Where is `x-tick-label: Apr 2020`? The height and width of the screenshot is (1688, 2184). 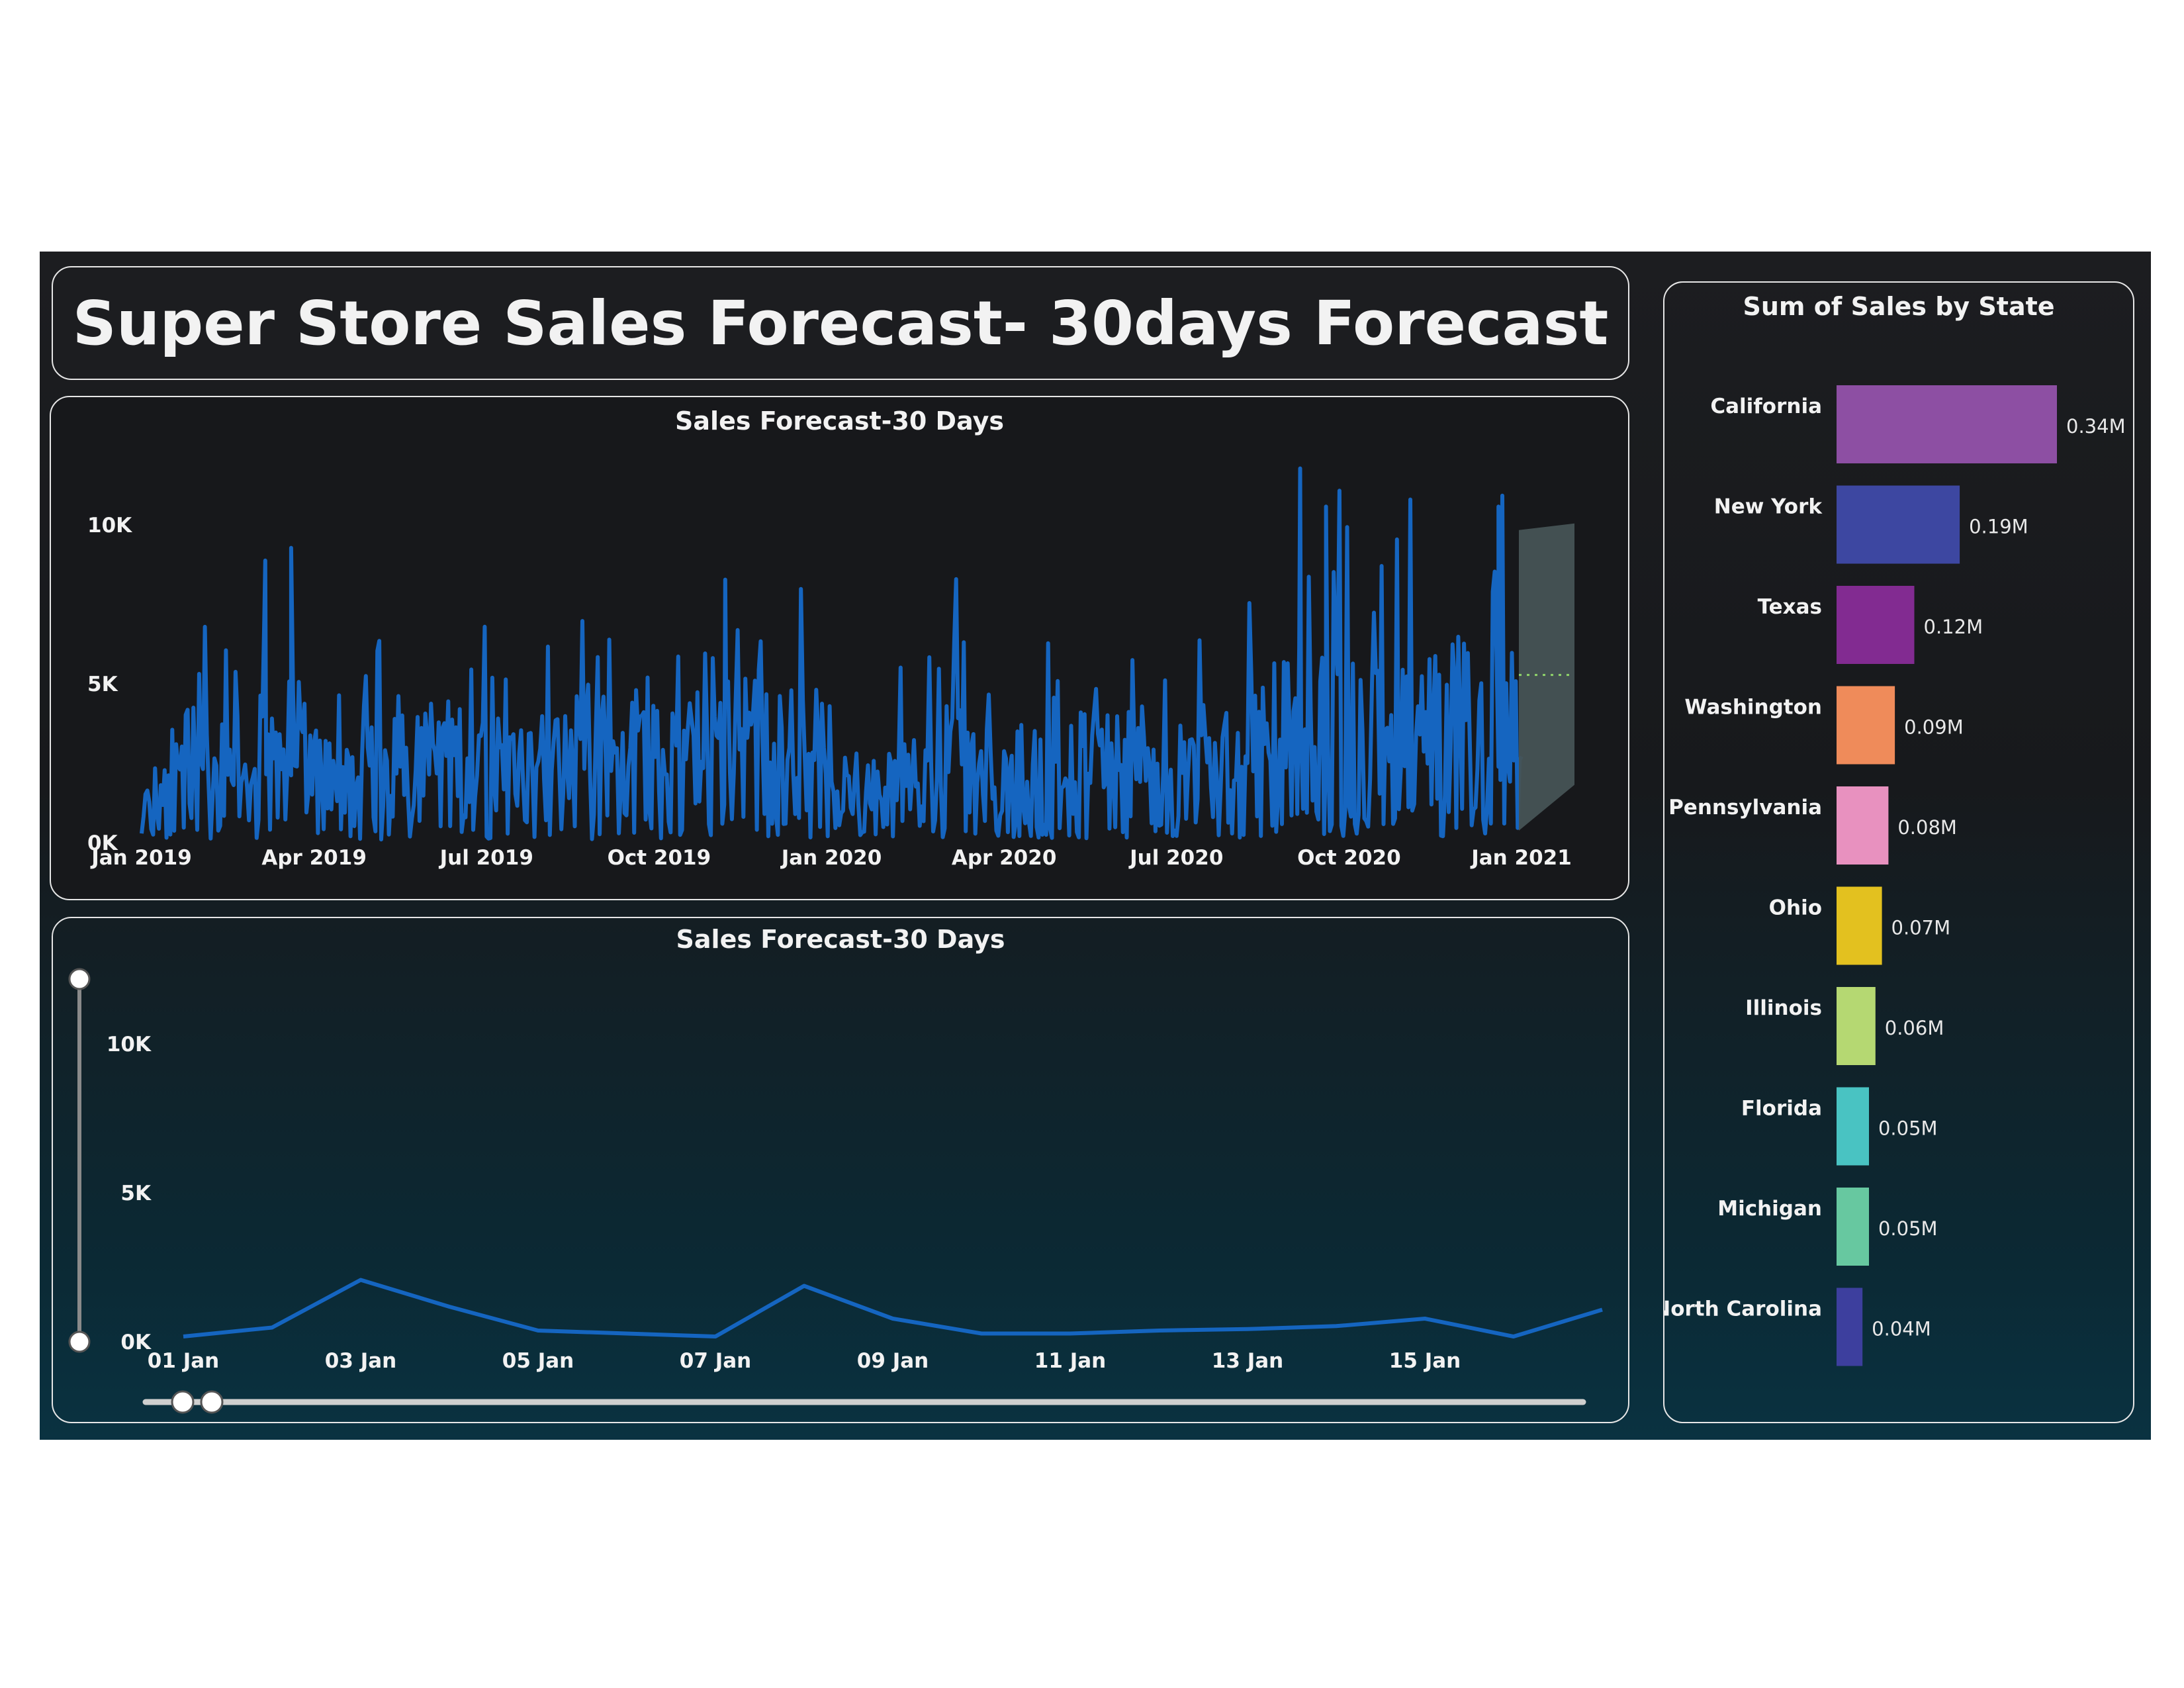
x-tick-label: Apr 2020 is located at coordinates (1004, 858).